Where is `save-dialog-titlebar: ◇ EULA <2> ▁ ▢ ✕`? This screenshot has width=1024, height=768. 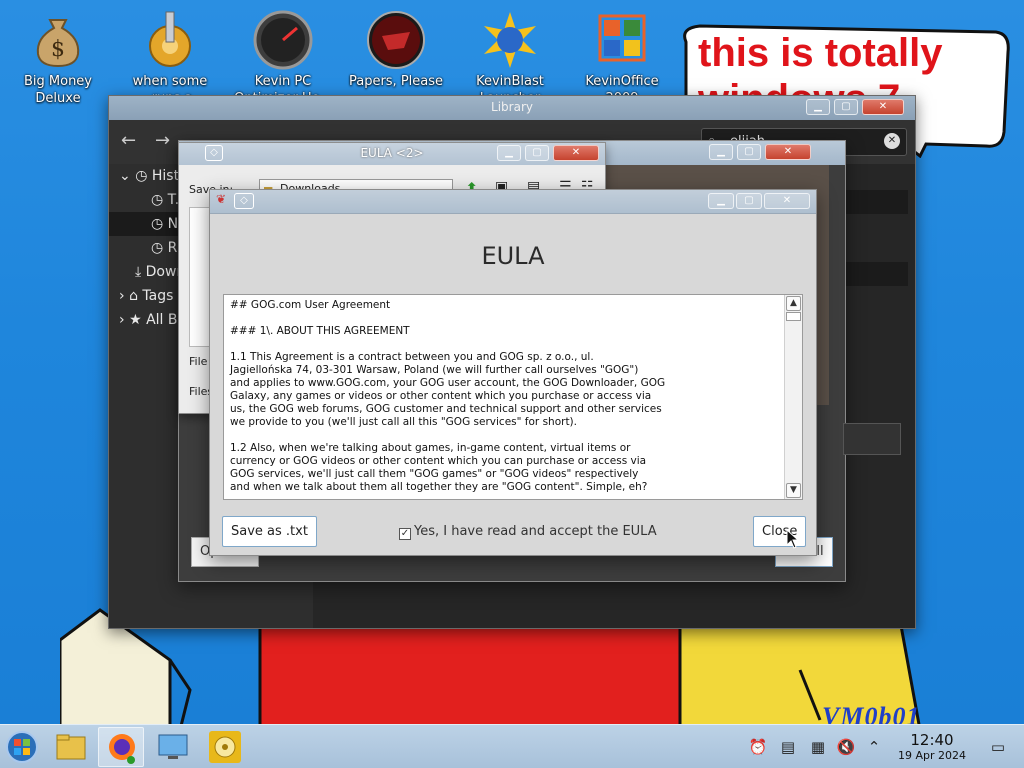
save-dialog-titlebar: ◇ EULA <2> ▁ ▢ ✕ is located at coordinates (392, 154).